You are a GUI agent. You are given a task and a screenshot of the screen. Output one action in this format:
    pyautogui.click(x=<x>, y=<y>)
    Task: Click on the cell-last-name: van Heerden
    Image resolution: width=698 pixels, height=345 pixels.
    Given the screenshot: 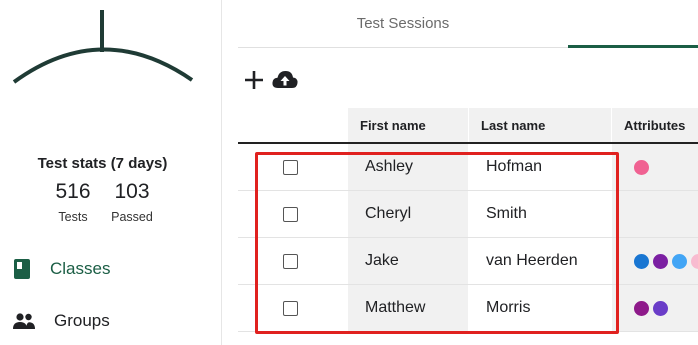 What is the action you would take?
    pyautogui.click(x=532, y=260)
    